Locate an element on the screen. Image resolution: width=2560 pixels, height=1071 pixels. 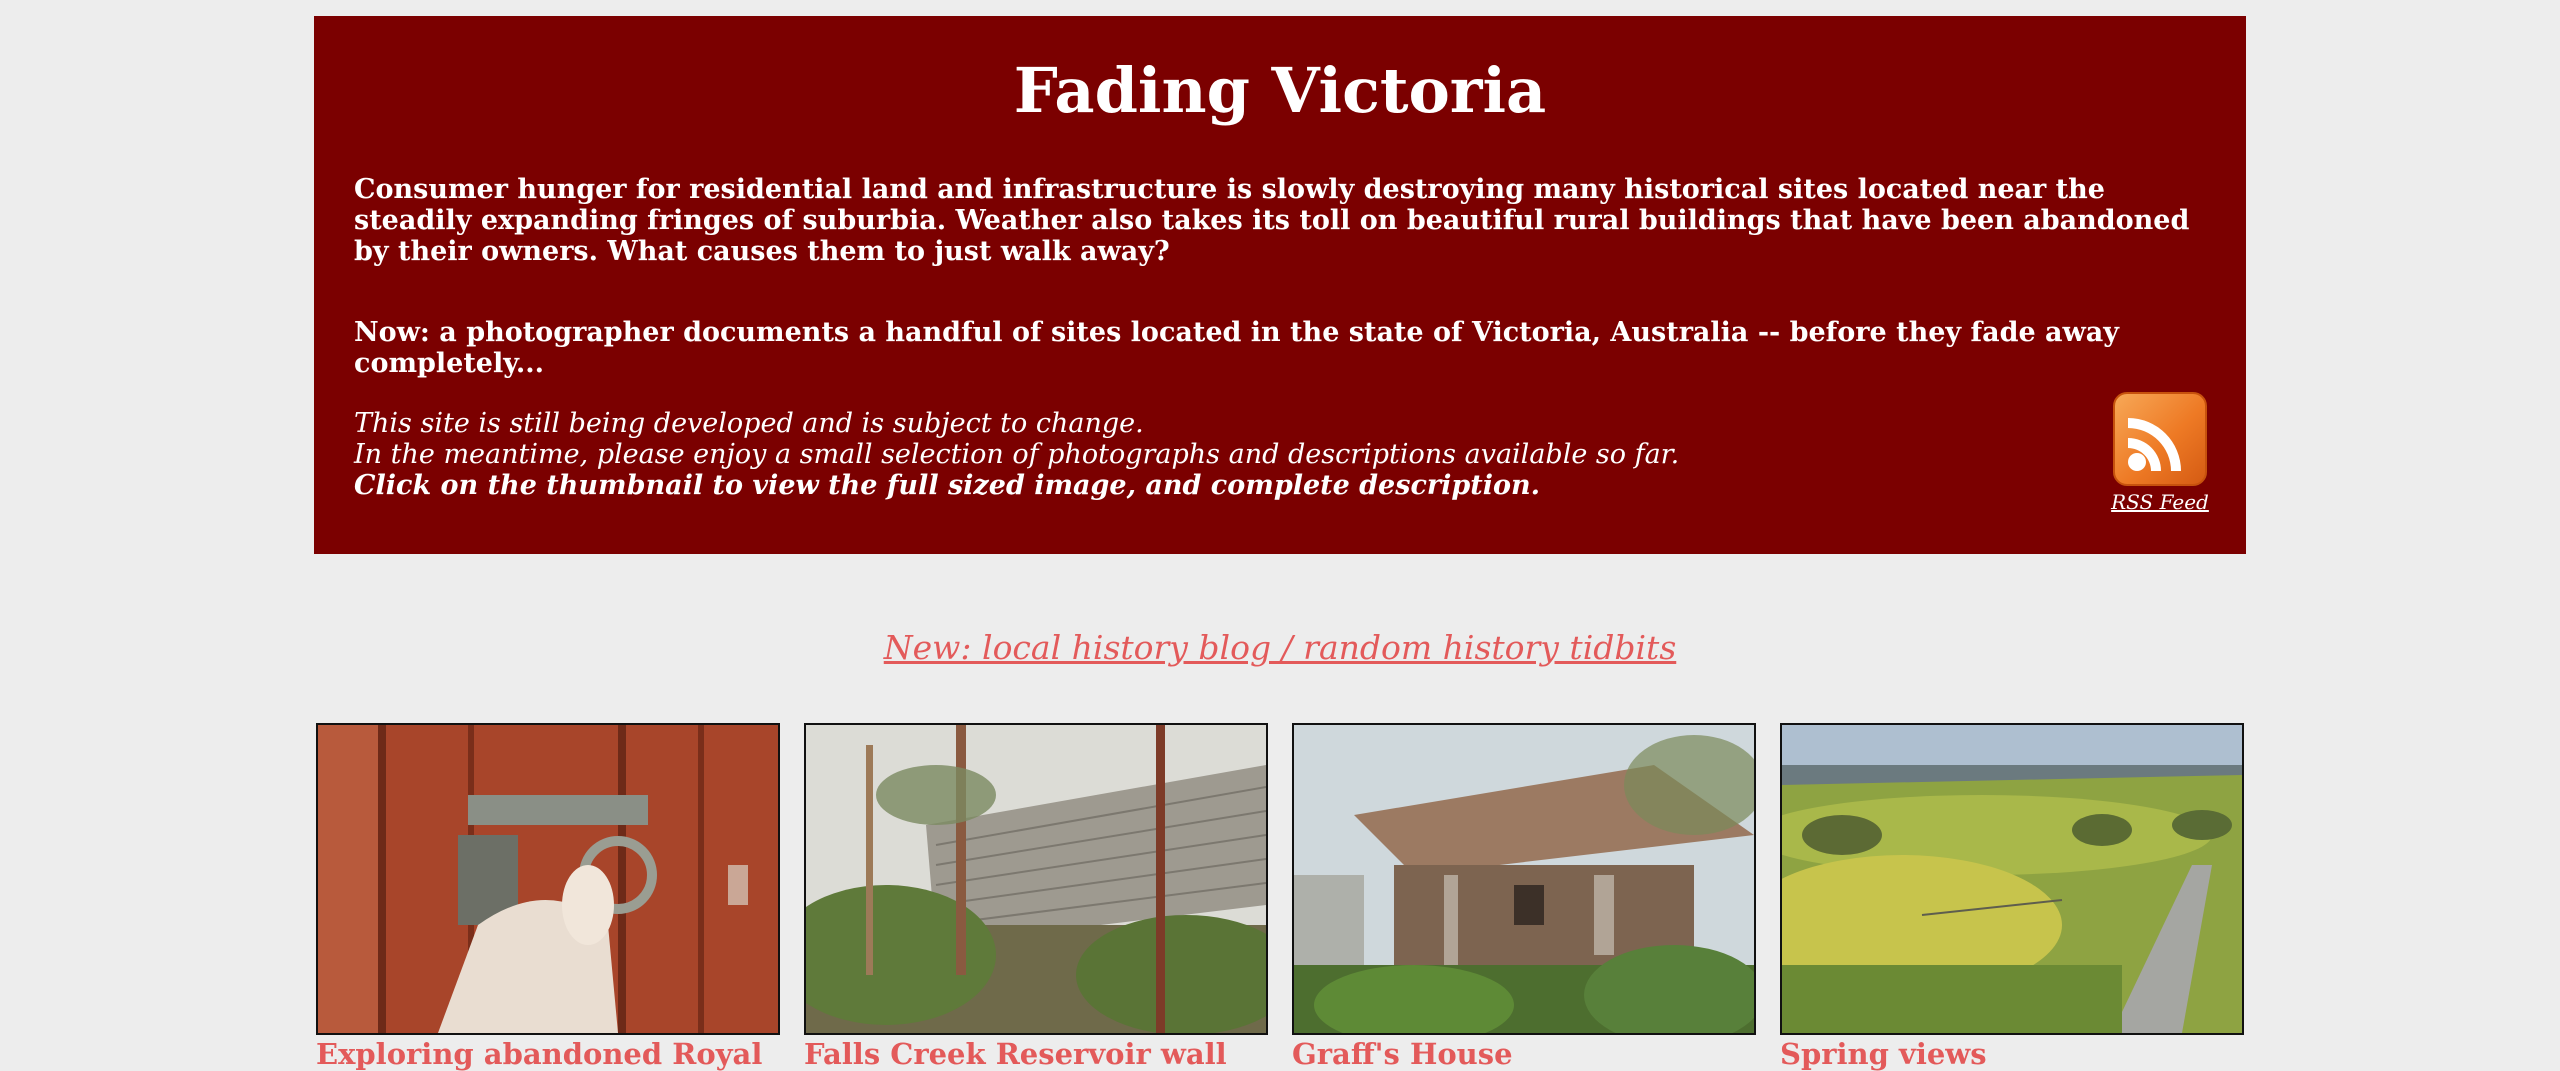
rss-label: RSS Feed is located at coordinates (2160, 502).